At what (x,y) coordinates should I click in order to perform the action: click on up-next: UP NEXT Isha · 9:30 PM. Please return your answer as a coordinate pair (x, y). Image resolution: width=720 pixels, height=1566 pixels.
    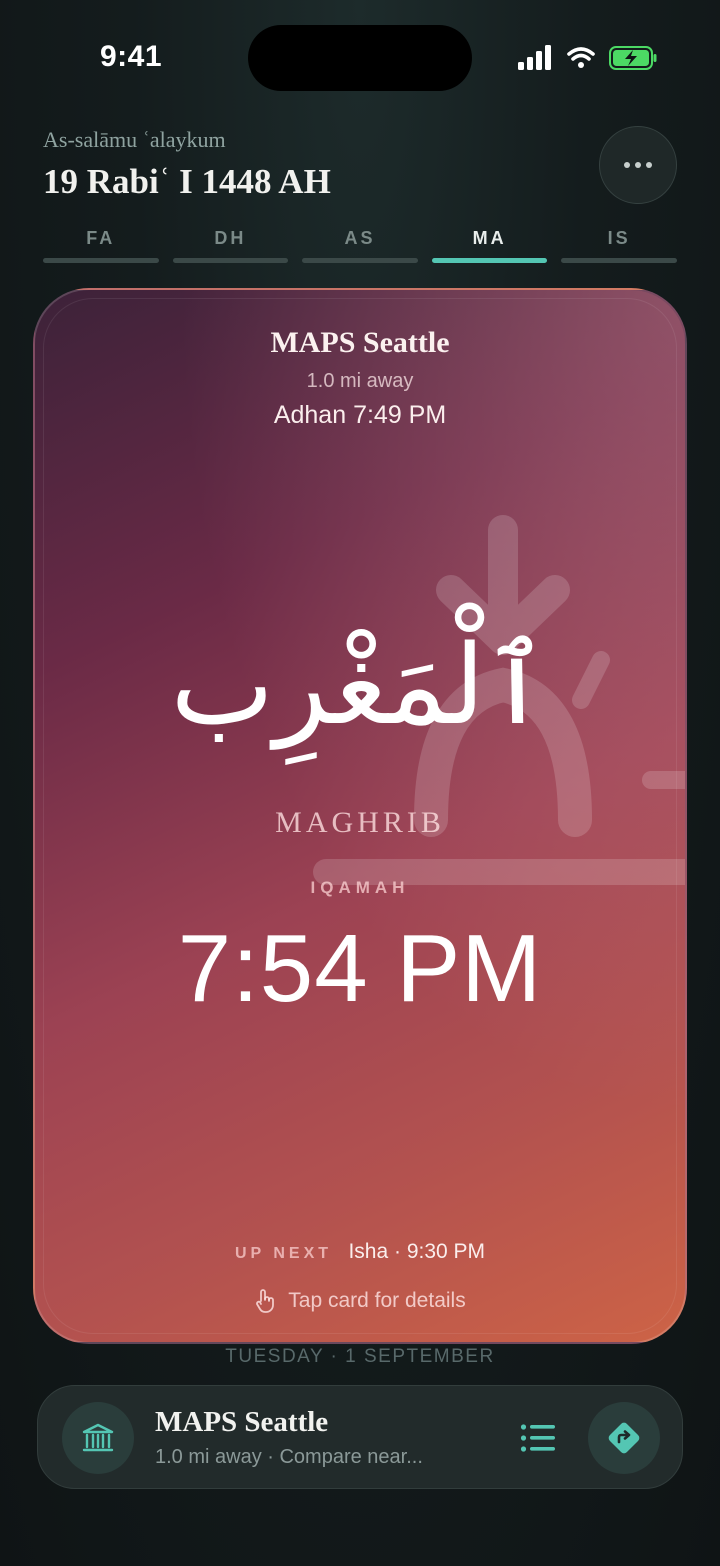
    Looking at the image, I should click on (360, 1252).